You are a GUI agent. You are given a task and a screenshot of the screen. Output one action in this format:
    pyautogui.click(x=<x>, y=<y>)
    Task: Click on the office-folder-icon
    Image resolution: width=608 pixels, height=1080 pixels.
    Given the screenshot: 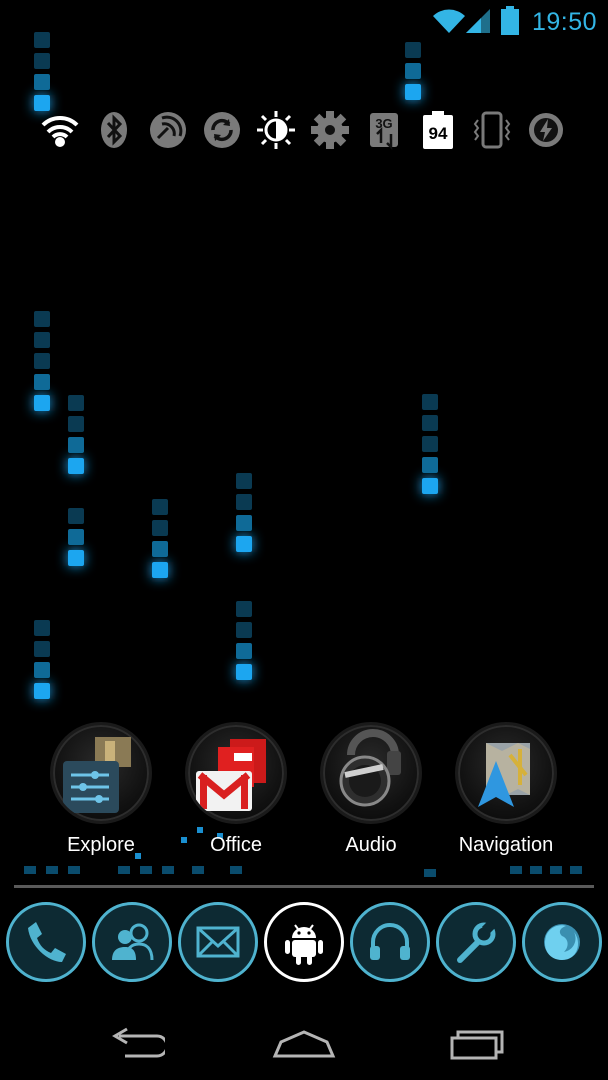 What is the action you would take?
    pyautogui.click(x=236, y=773)
    